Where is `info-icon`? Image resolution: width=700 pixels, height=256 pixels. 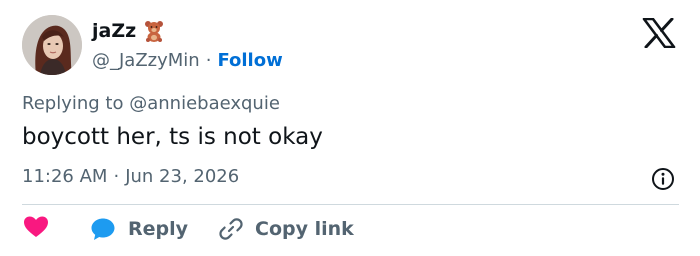
info-icon is located at coordinates (663, 179).